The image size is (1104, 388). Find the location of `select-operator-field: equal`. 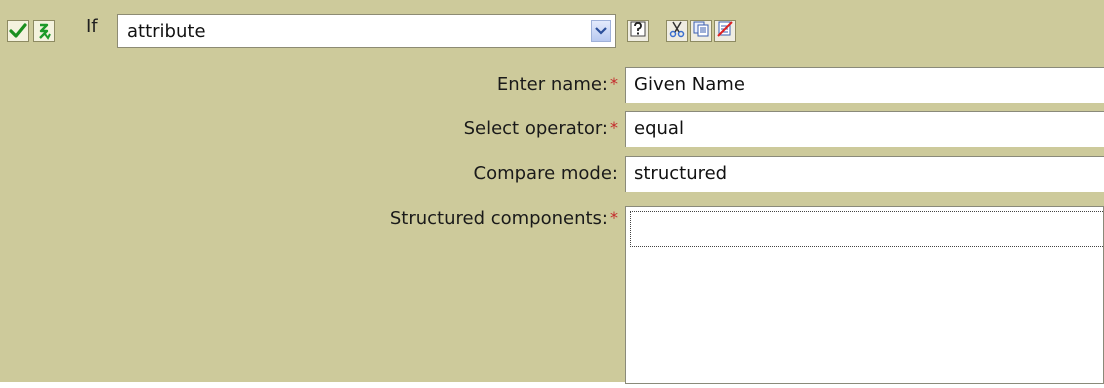

select-operator-field: equal is located at coordinates (864, 129).